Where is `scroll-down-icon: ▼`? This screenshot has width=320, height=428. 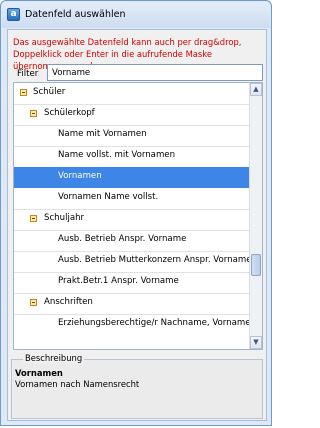
scroll-down-icon: ▼ is located at coordinates (256, 342).